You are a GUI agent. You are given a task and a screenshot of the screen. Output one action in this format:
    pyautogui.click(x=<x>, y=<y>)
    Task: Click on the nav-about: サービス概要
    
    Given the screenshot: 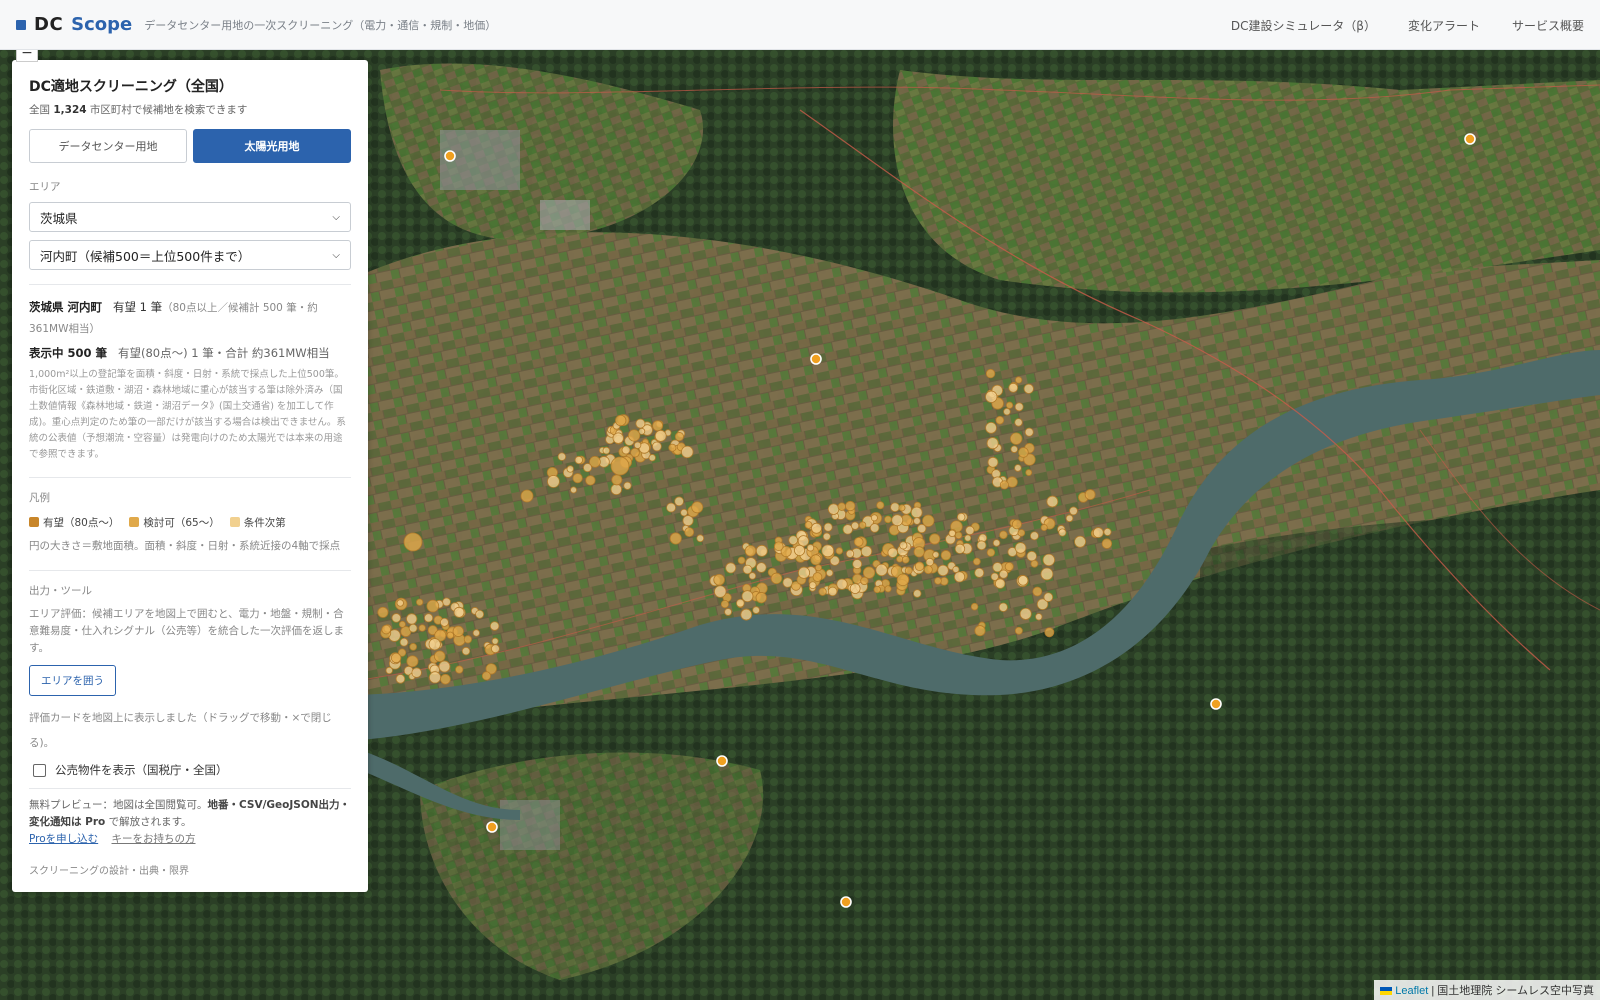 What is the action you would take?
    pyautogui.click(x=1548, y=25)
    